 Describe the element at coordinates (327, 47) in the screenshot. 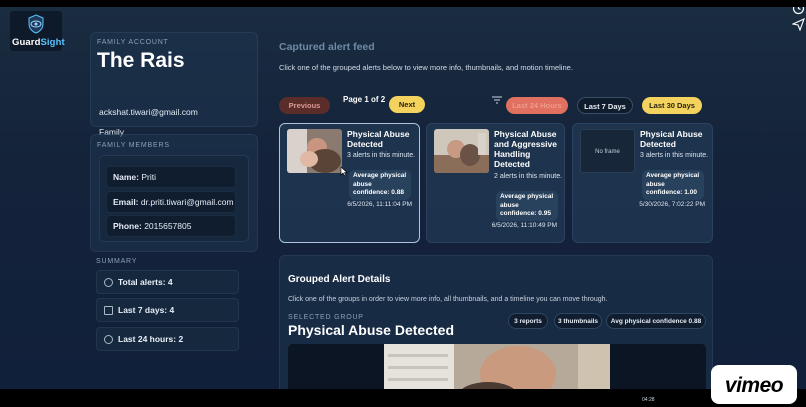

I see `feed-title: Captured alert feed` at that location.